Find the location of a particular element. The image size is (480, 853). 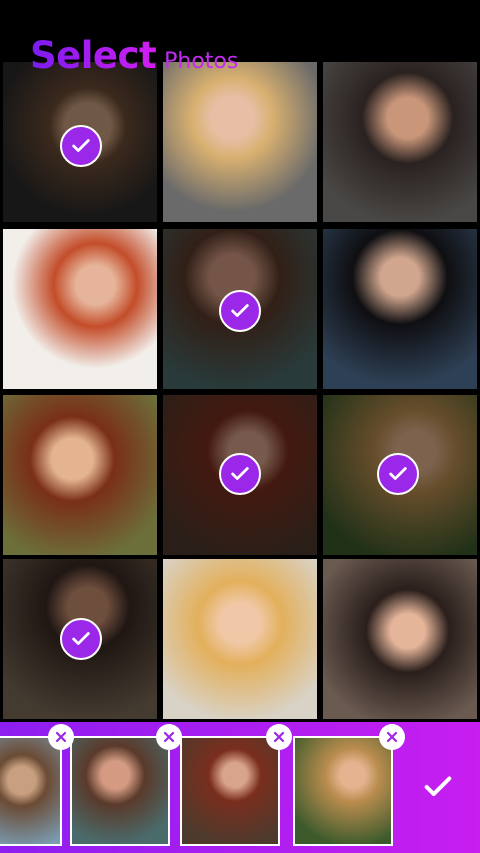

checkmark-icon is located at coordinates (438, 786).